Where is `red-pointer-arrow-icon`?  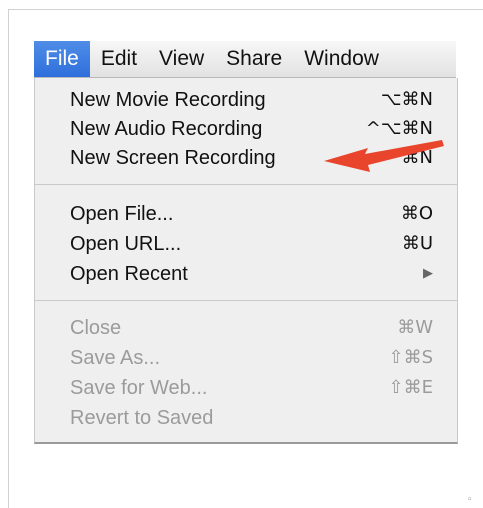 red-pointer-arrow-icon is located at coordinates (384, 156).